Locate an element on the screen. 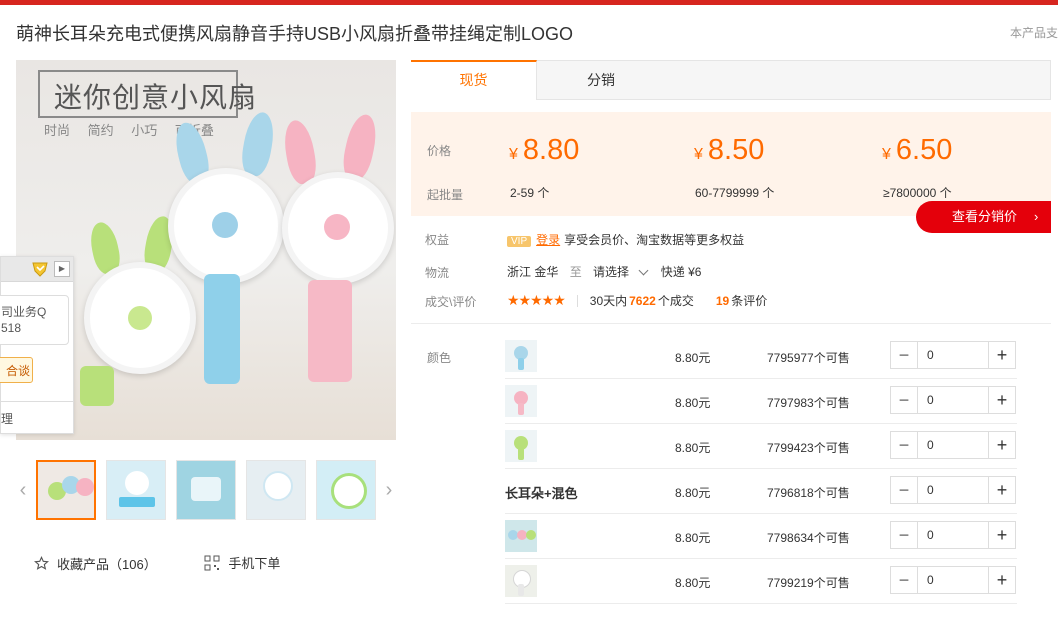 The height and width of the screenshot is (629, 1058). moq-range: 2-59 个 is located at coordinates (530, 193).